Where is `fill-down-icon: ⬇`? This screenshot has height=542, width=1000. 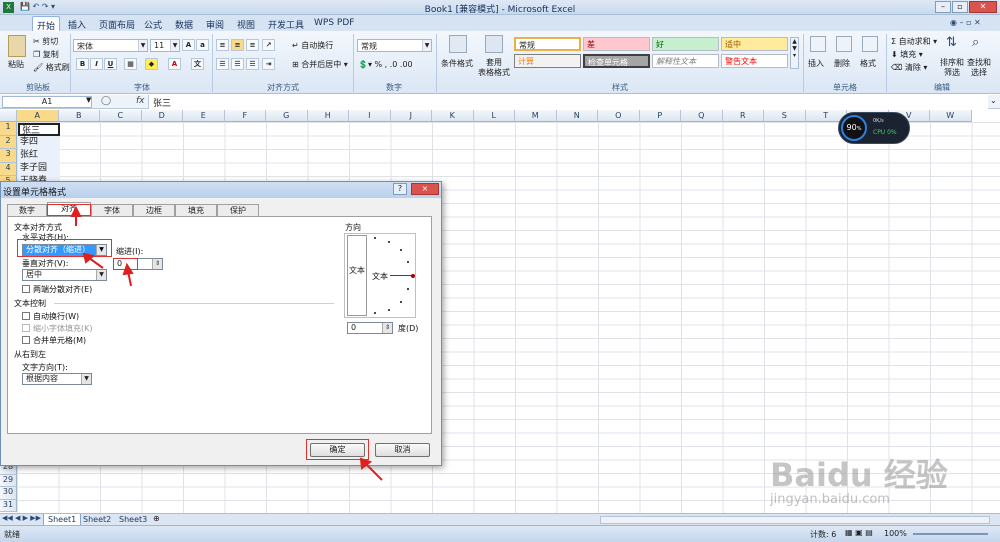 fill-down-icon: ⬇ is located at coordinates (894, 54).